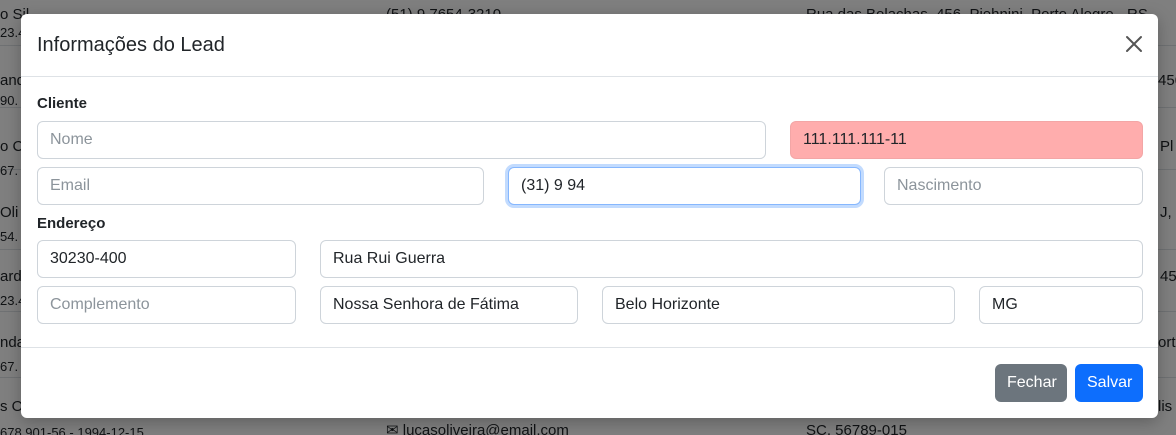  What do you see at coordinates (731, 259) in the screenshot?
I see `street-field` at bounding box center [731, 259].